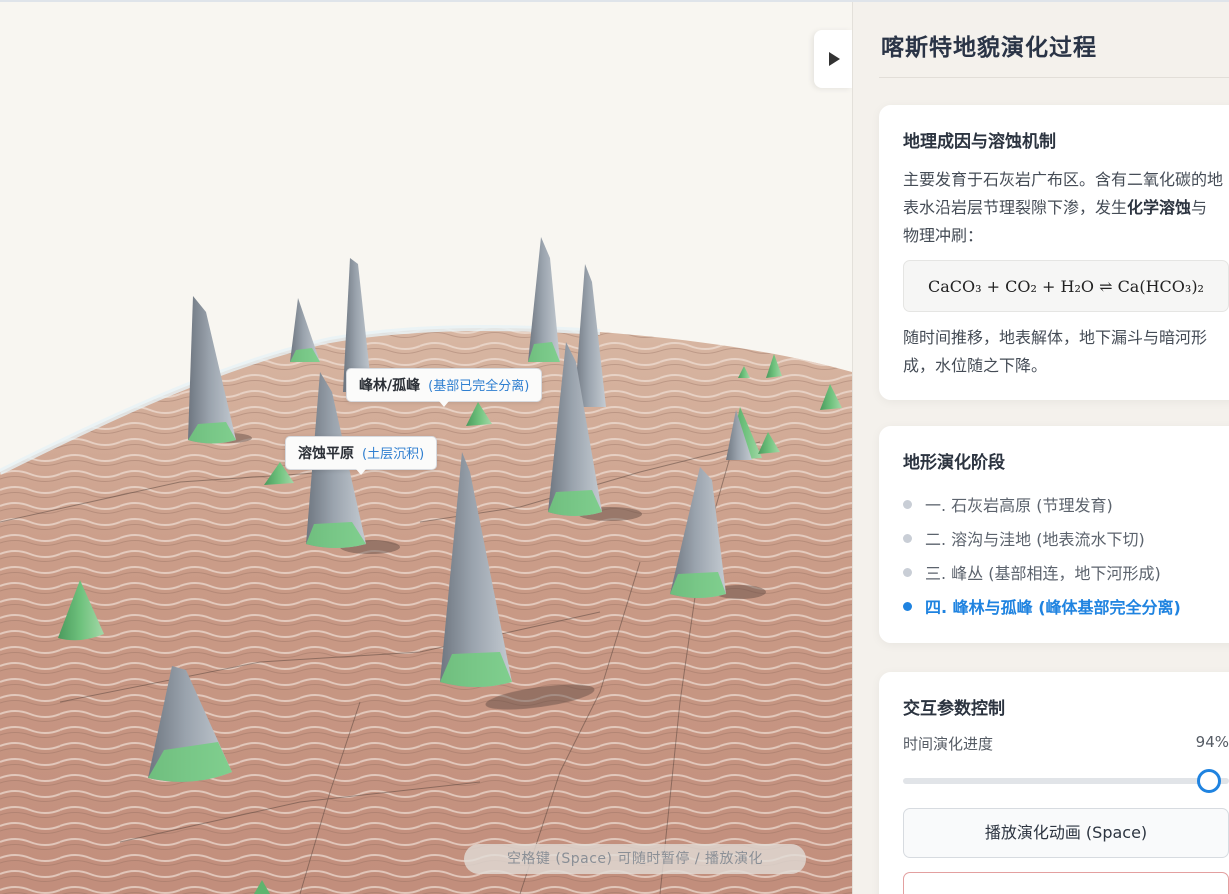 This screenshot has height=894, width=1229. I want to click on stage-label: 四. 峰林与孤峰 (峰体基部完全分离), so click(1053, 607).